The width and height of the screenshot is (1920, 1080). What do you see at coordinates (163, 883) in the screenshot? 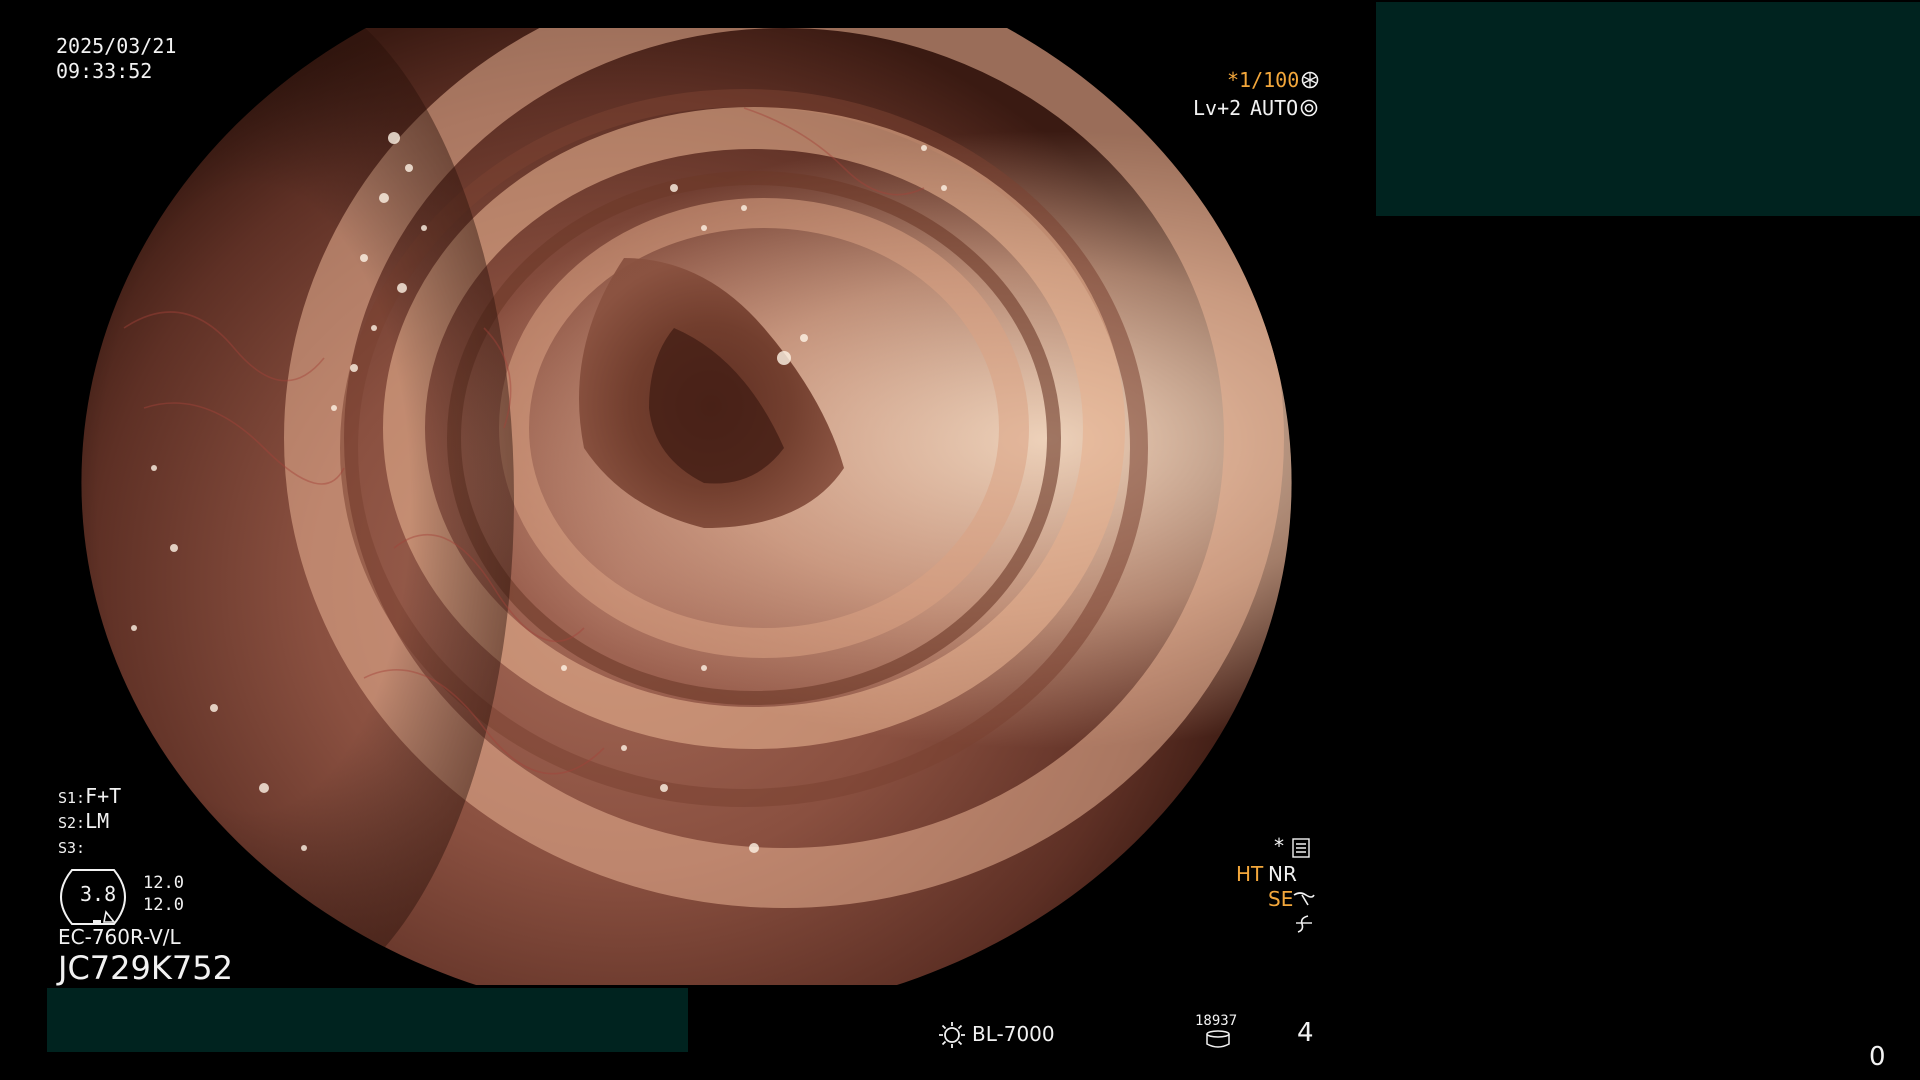
I see `range-top: 12.0` at bounding box center [163, 883].